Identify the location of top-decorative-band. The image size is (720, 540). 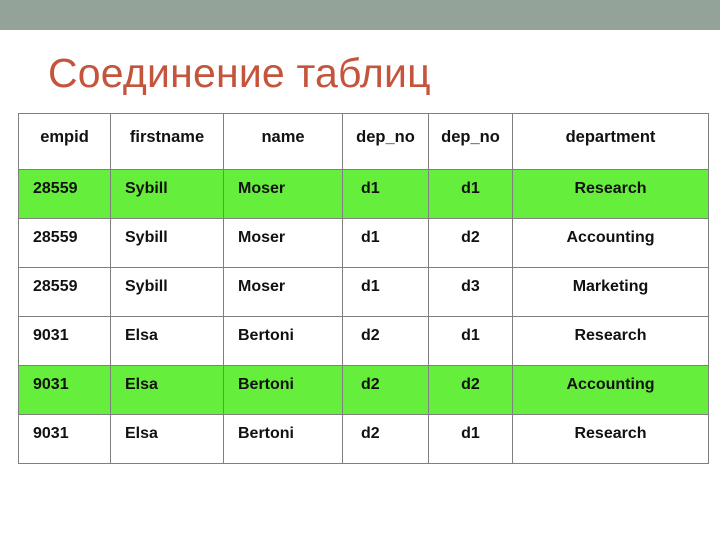
(360, 15).